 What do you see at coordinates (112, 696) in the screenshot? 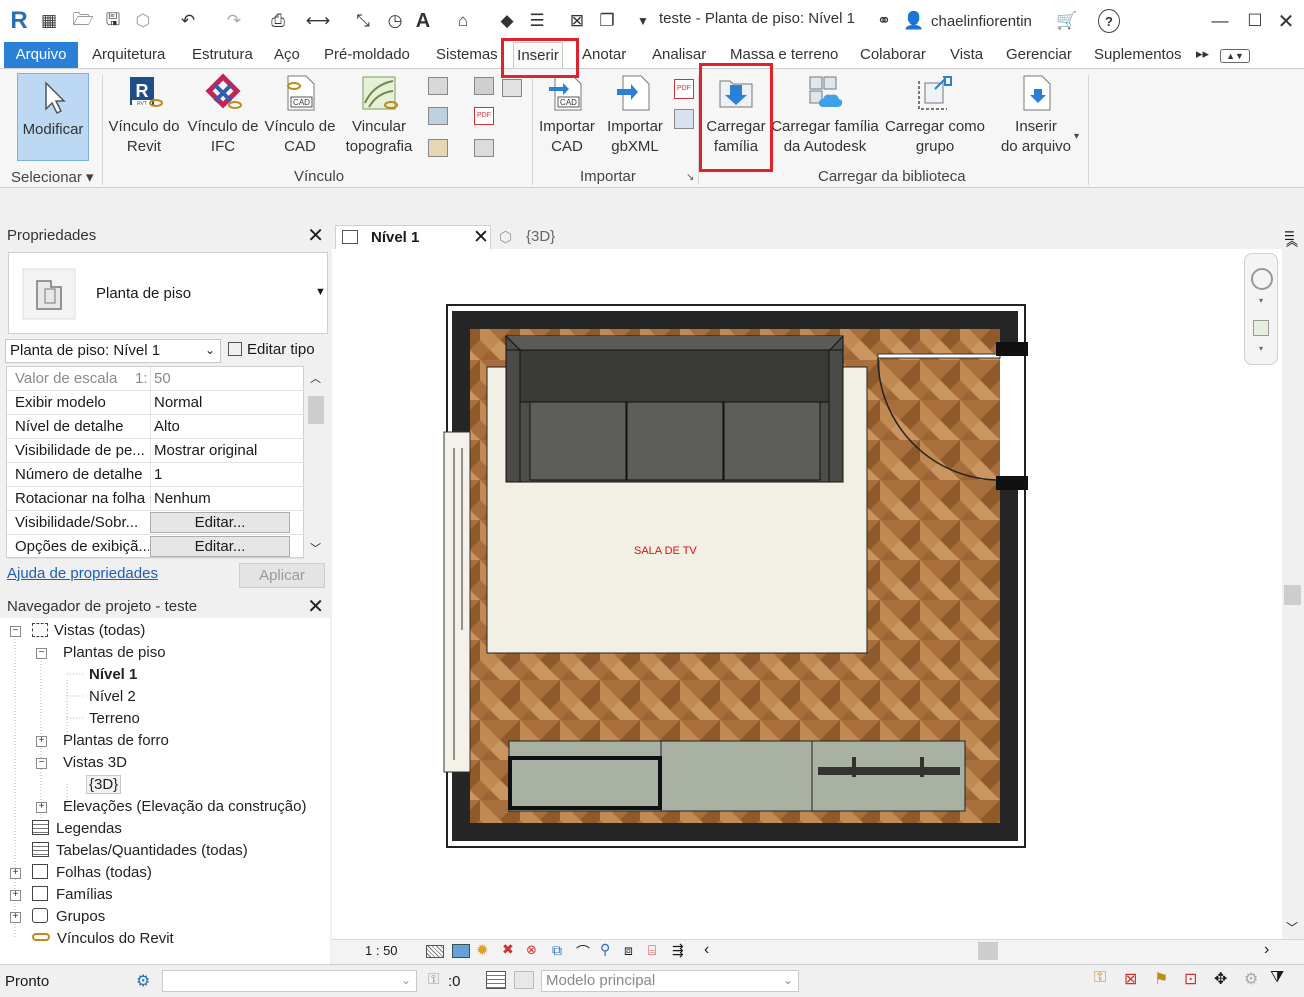
I see `tree-nivel-2: Nível 2` at bounding box center [112, 696].